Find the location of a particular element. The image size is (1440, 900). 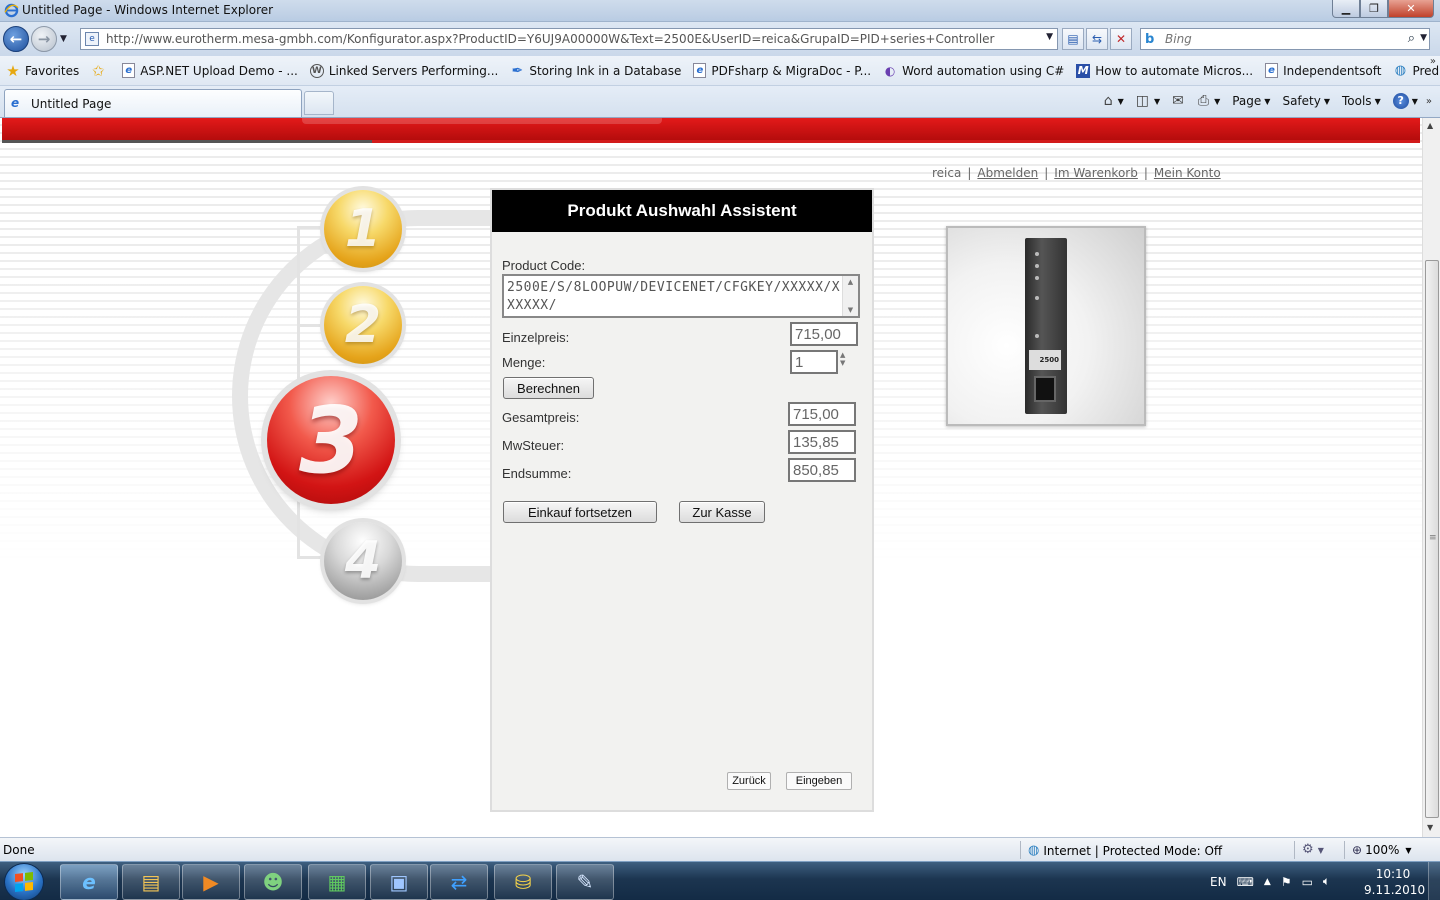

forward-arrow-icon: → is located at coordinates (44, 39).